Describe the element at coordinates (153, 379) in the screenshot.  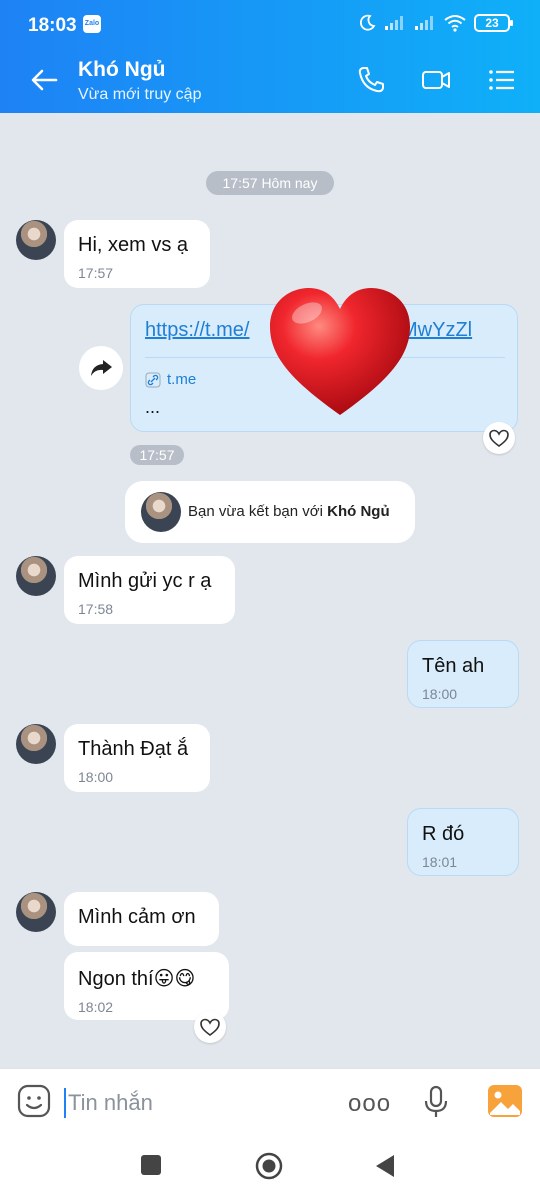
I see `link-icon` at that location.